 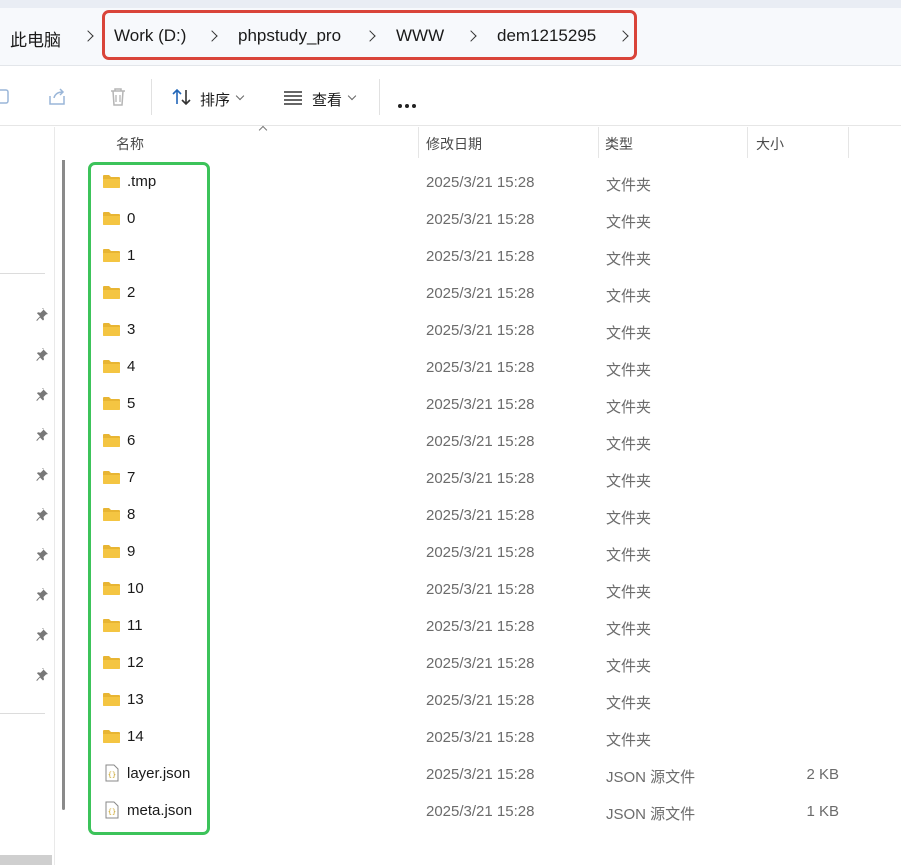 I want to click on file-row: {} meta.json 2025/3/21 15:28 JSON 源文件 1 KB, so click(x=490, y=811).